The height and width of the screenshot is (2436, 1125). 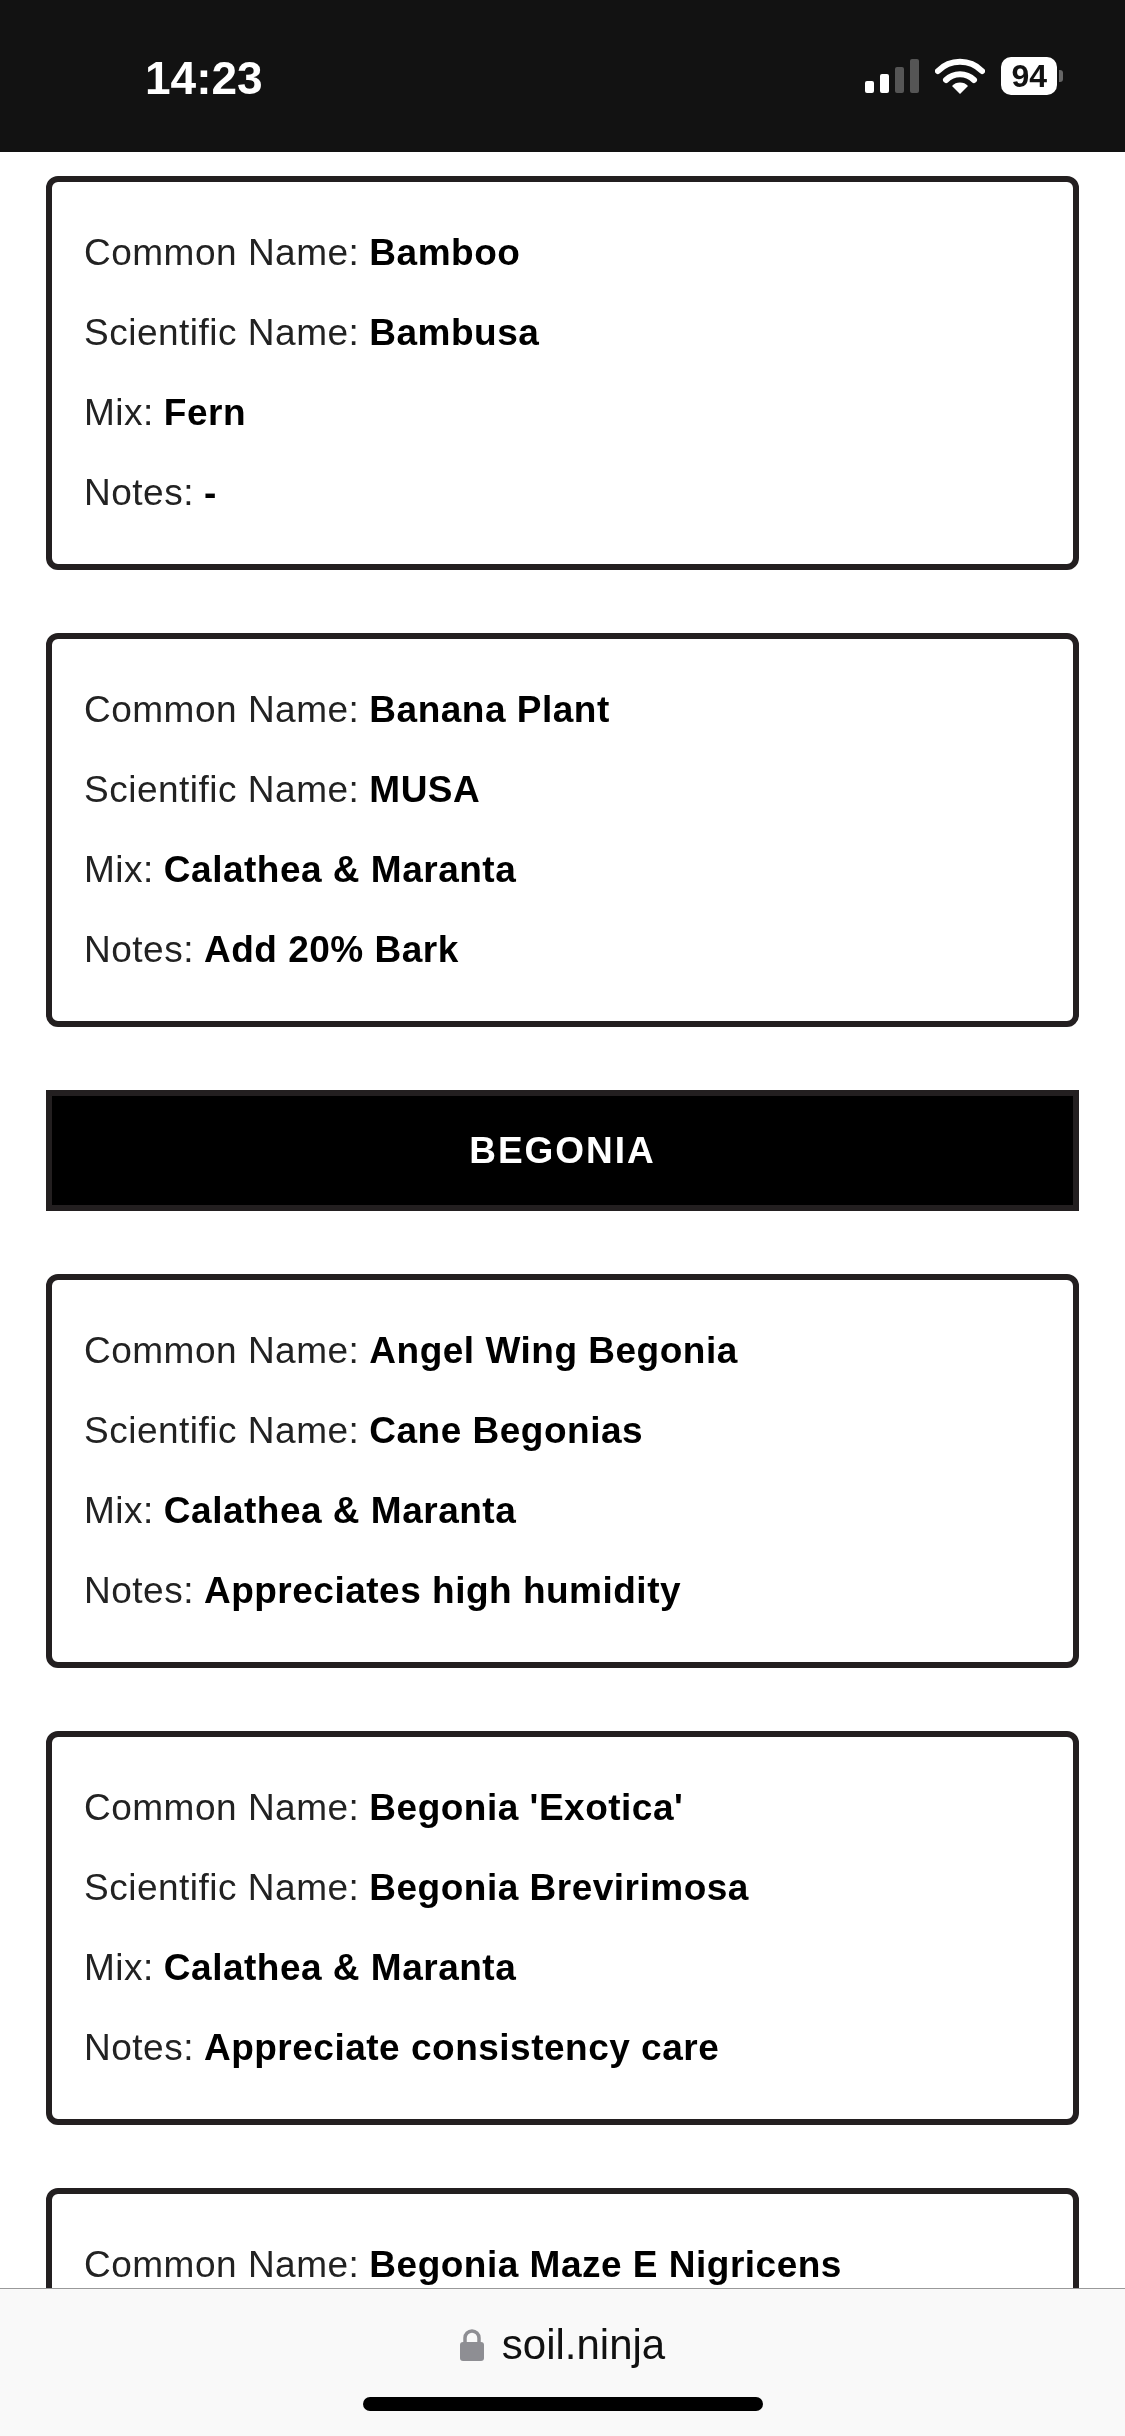 I want to click on lock-icon, so click(x=471, y=2345).